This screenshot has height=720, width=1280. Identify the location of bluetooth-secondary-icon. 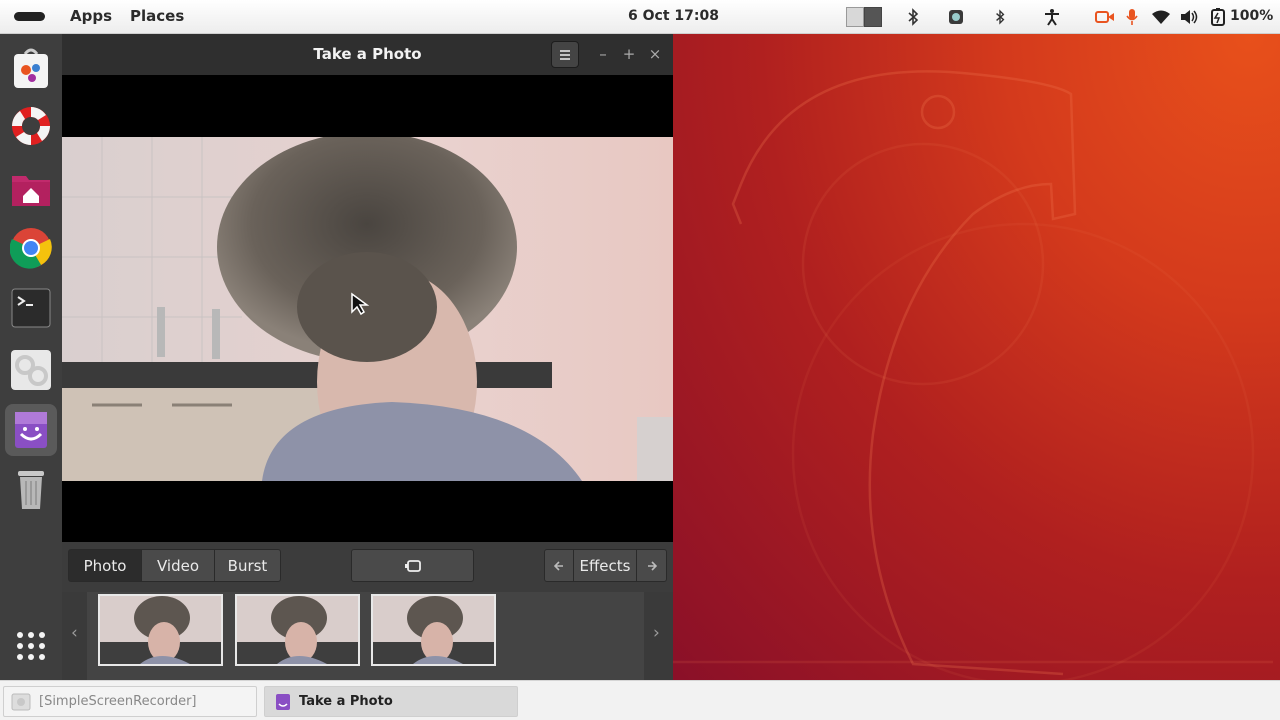
(1000, 17).